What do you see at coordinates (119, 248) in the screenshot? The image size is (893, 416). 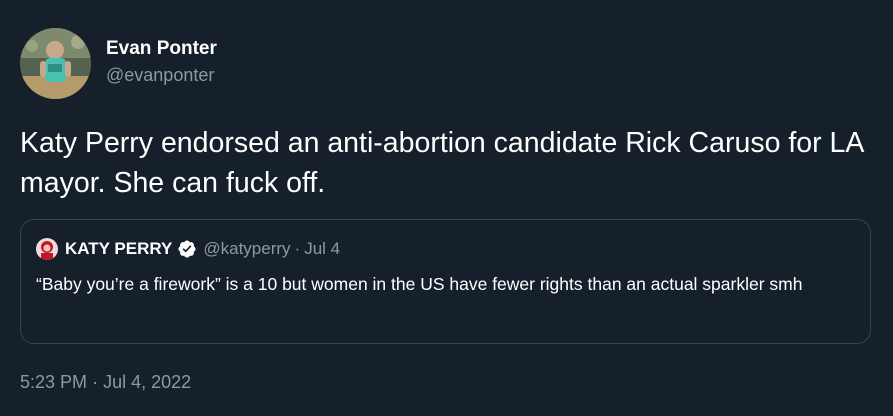 I see `quoted-author-display-name: KATY PERRY` at bounding box center [119, 248].